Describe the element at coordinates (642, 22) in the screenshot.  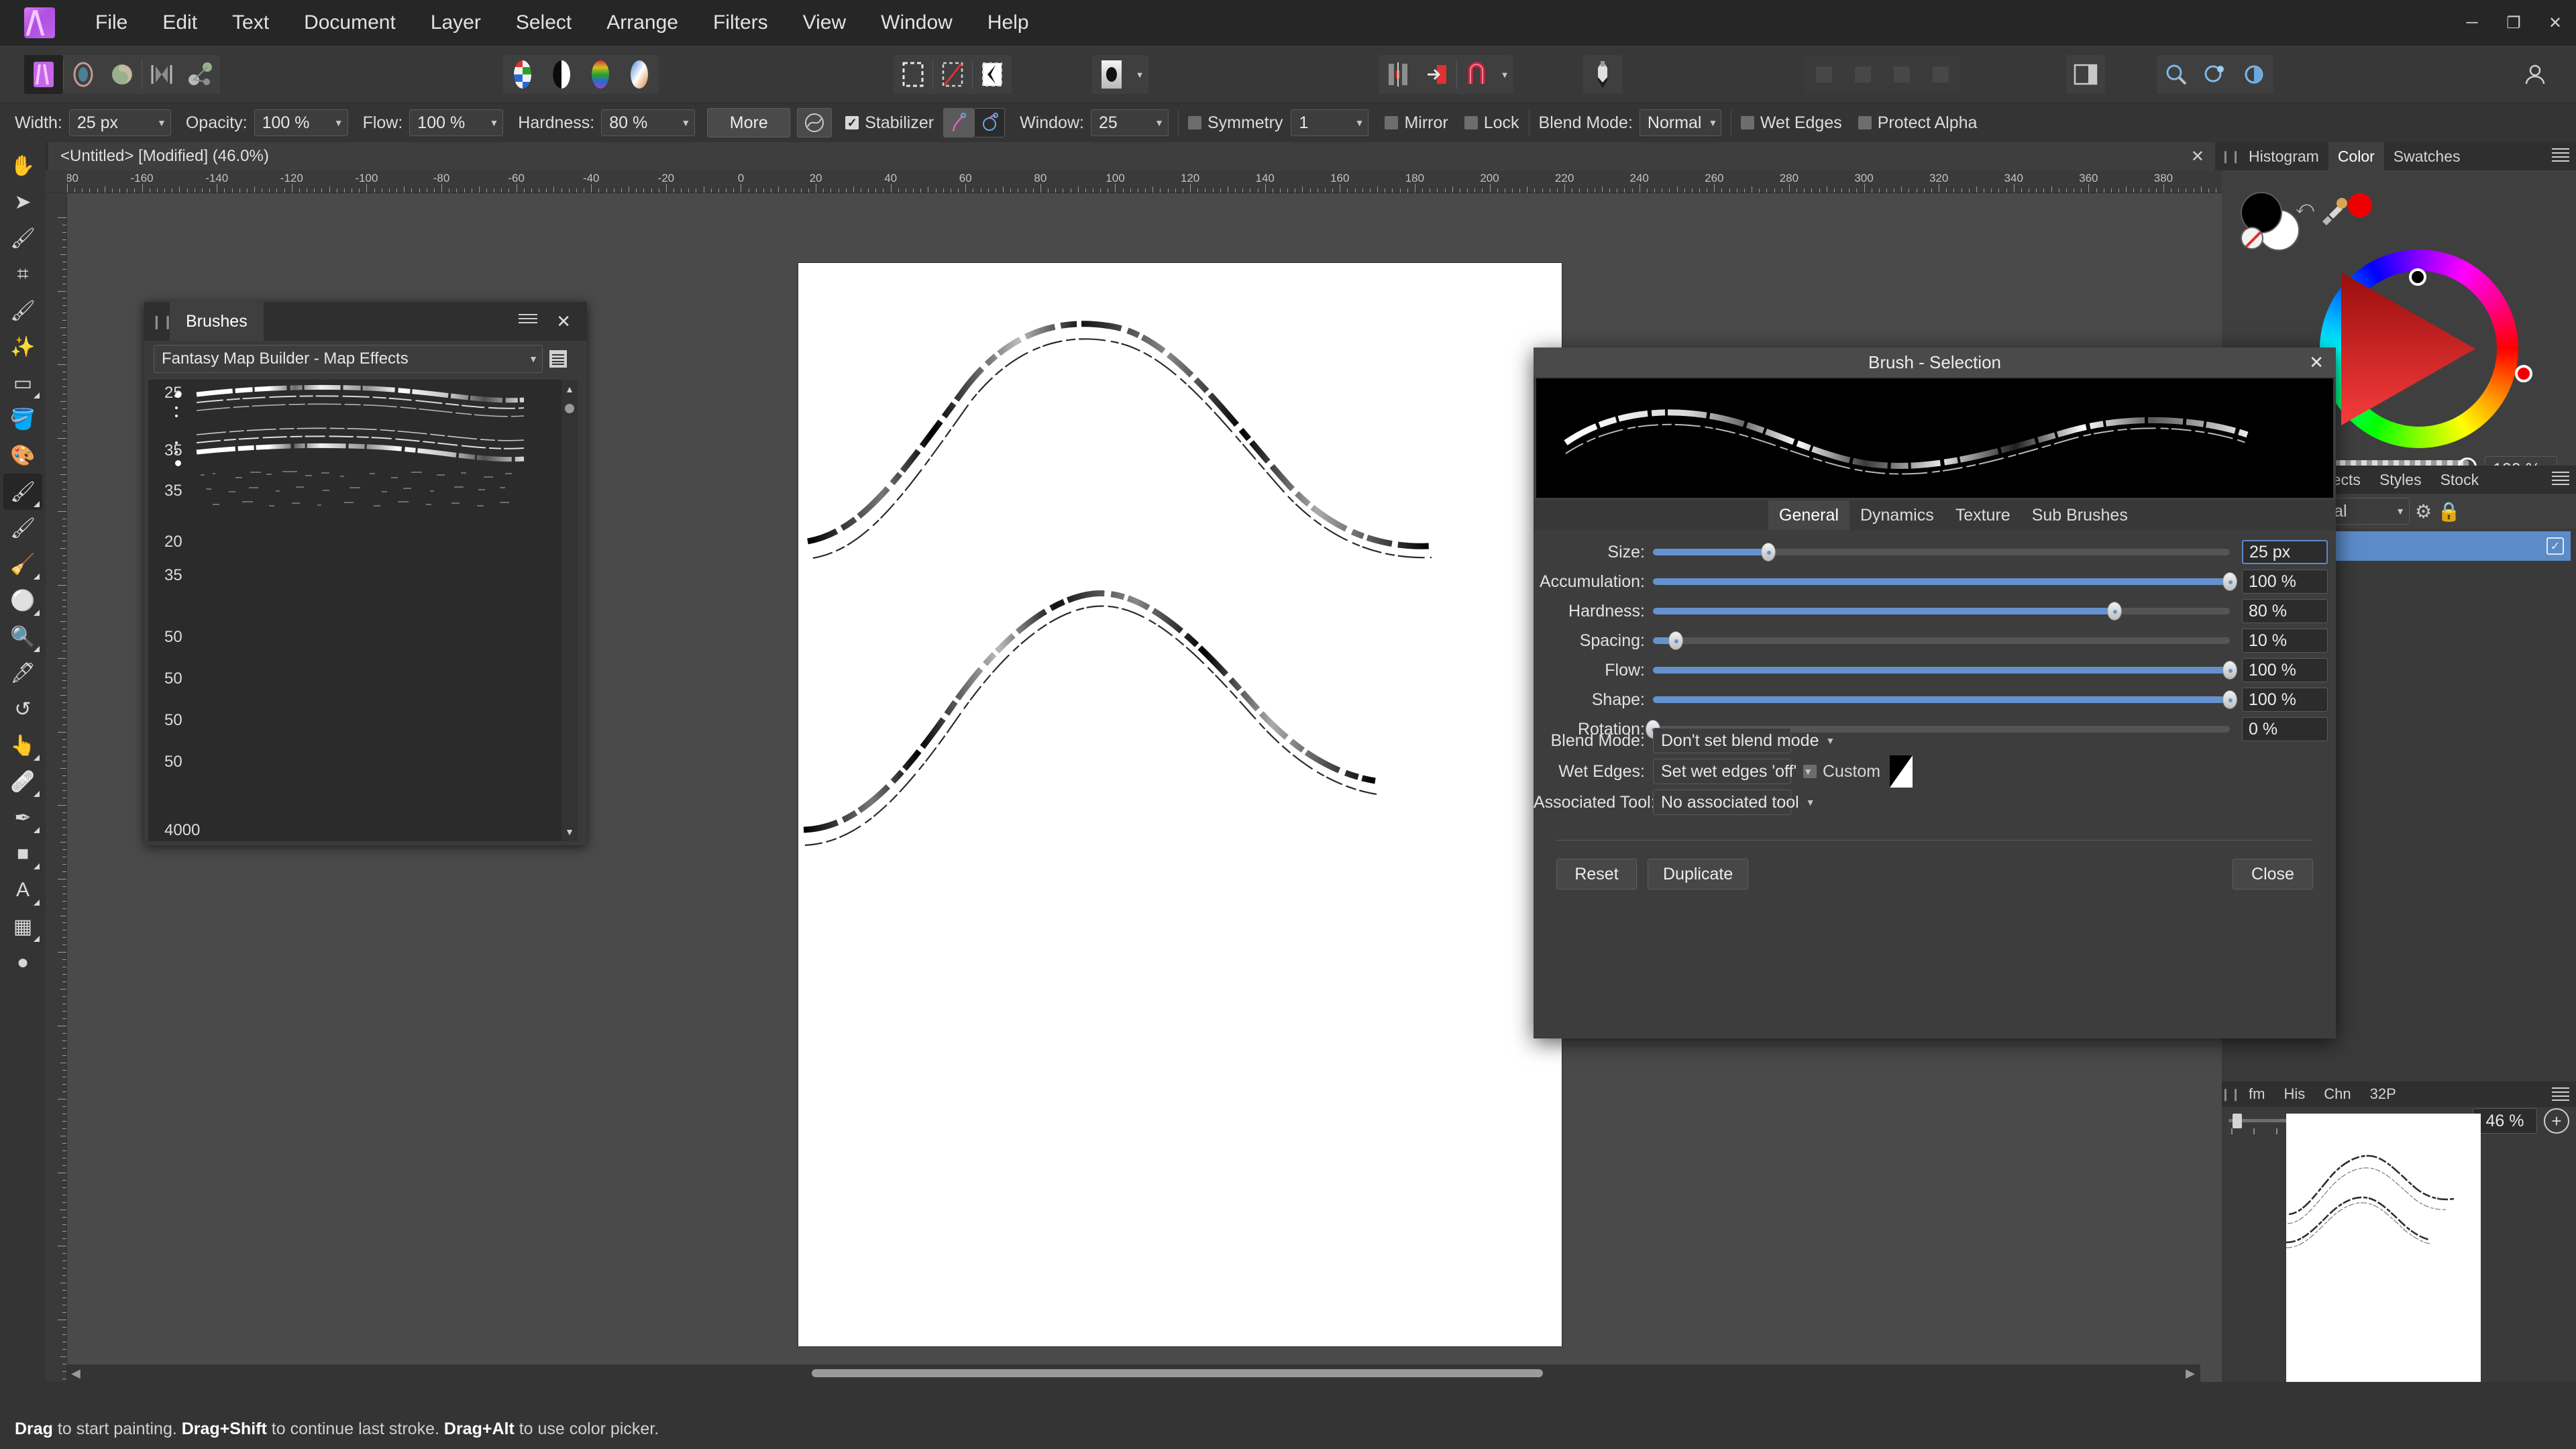
I see `menu-item-arrange: Arrange` at that location.